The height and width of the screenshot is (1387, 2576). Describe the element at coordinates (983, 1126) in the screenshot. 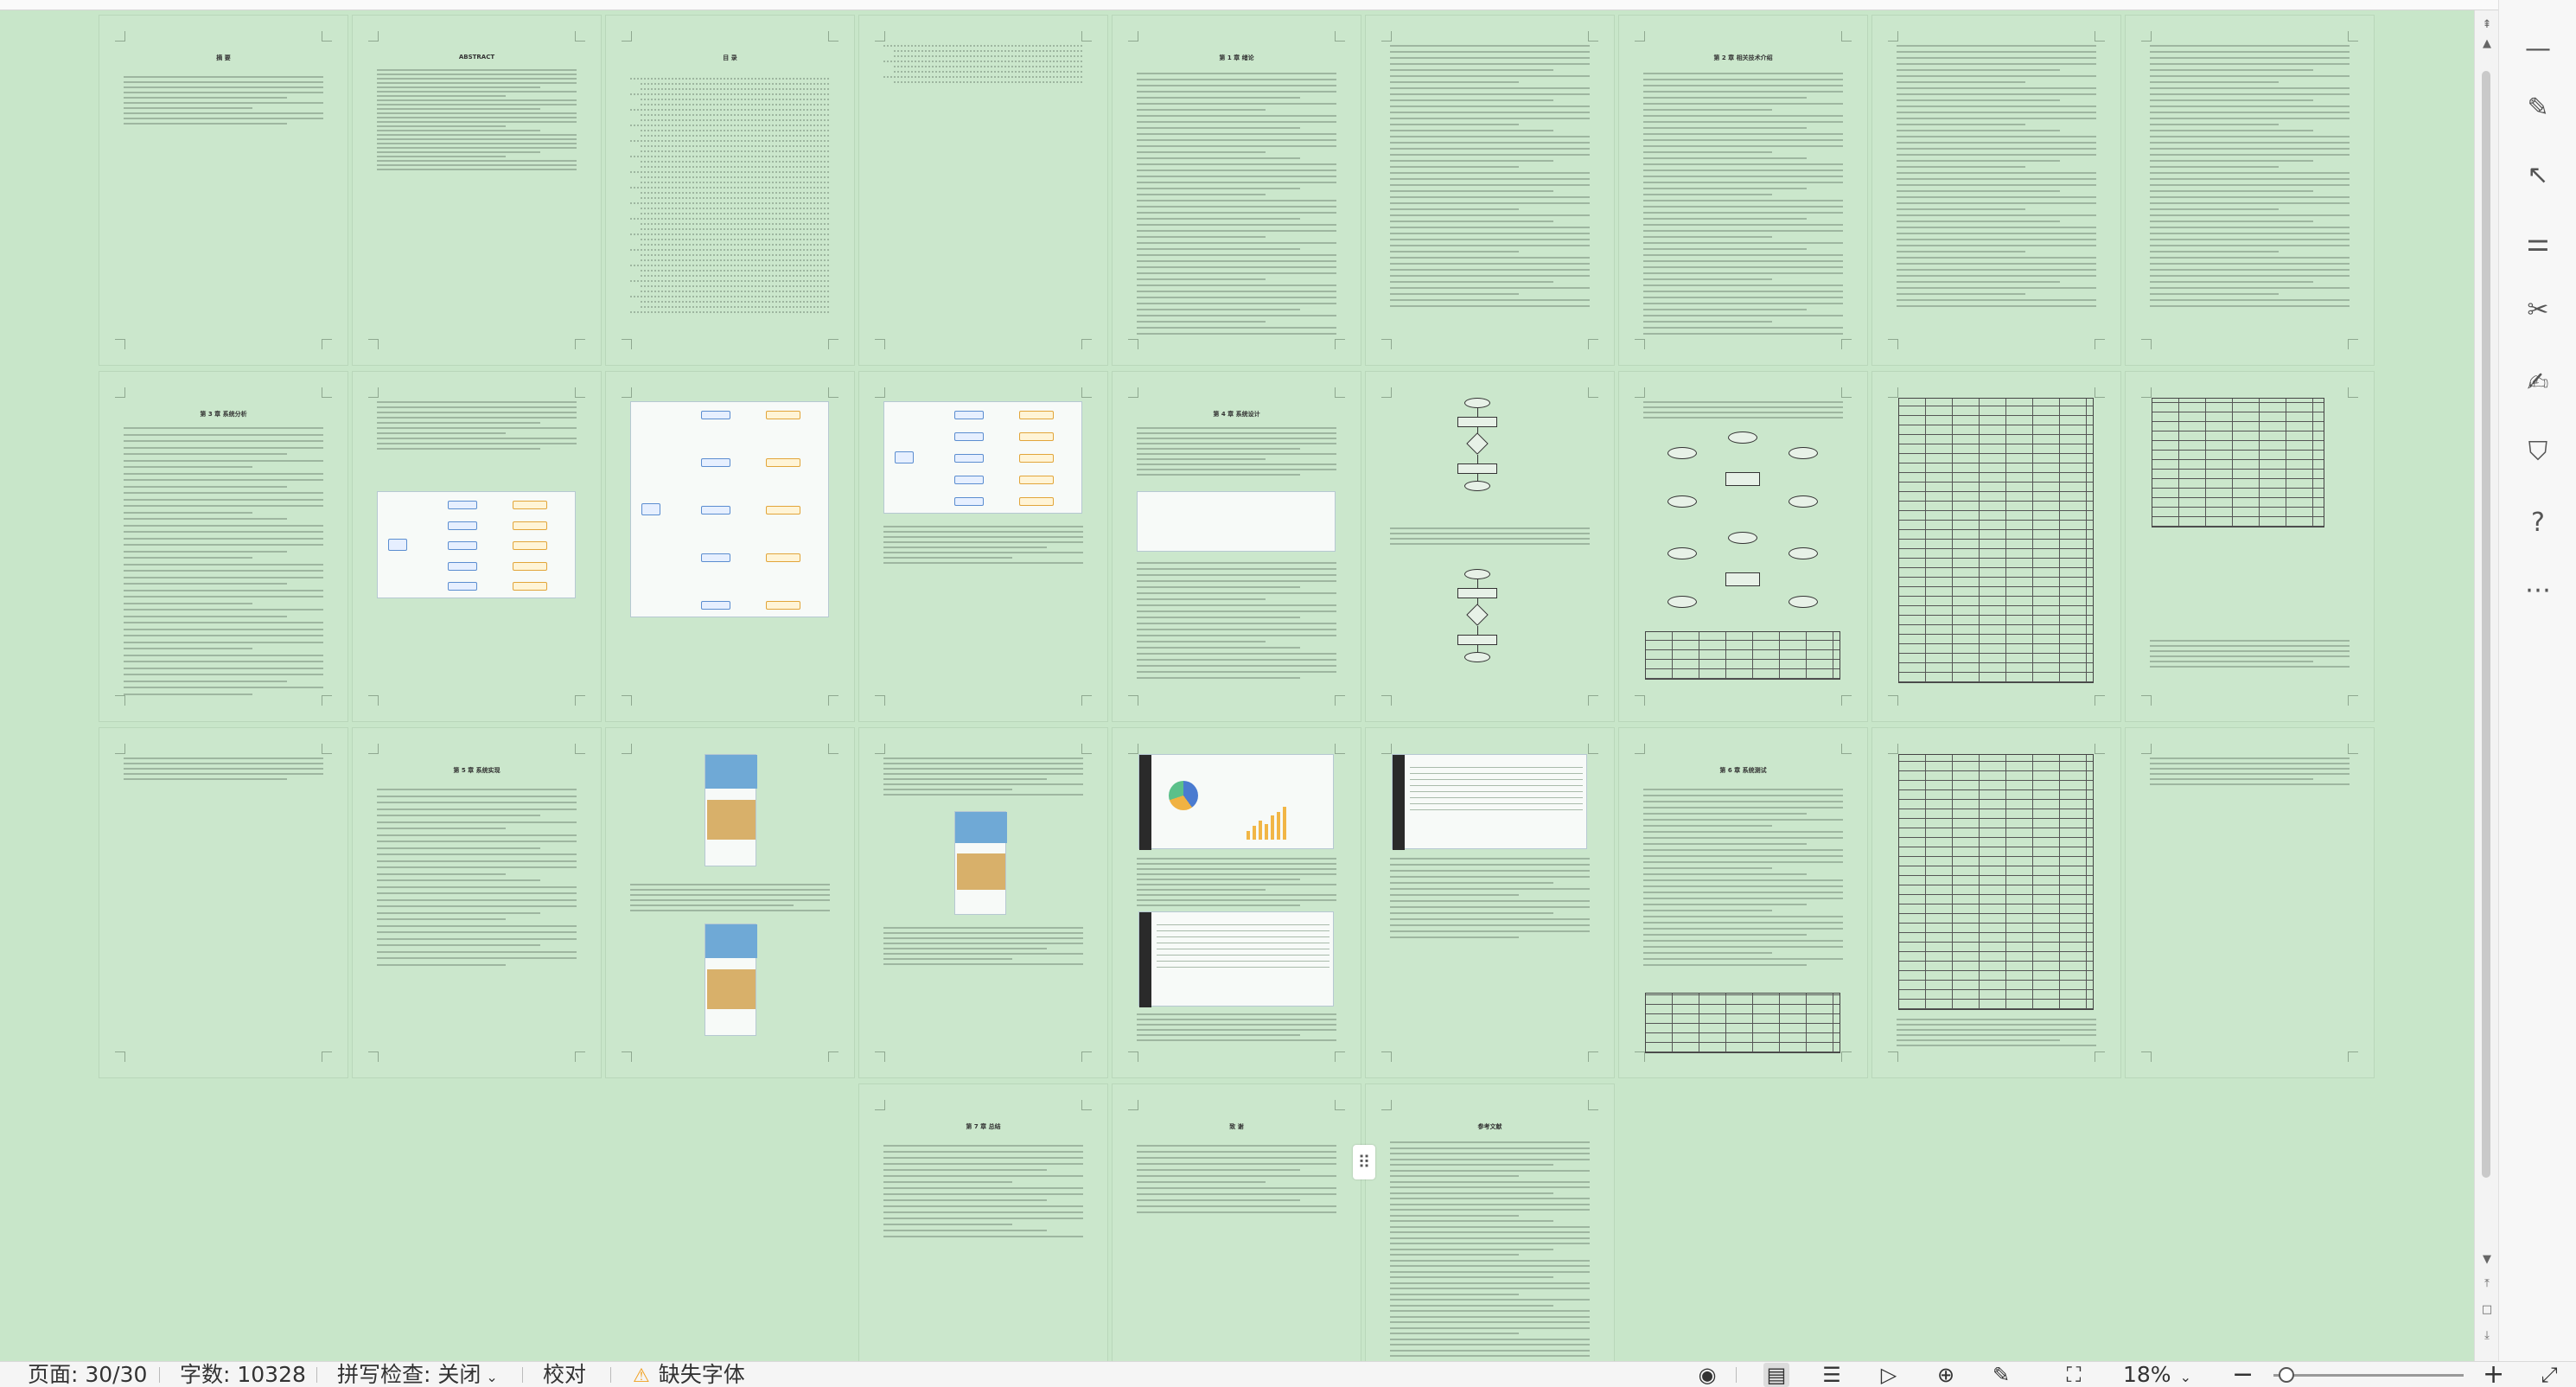

I see `page-heading: 第 7 章 总结` at that location.